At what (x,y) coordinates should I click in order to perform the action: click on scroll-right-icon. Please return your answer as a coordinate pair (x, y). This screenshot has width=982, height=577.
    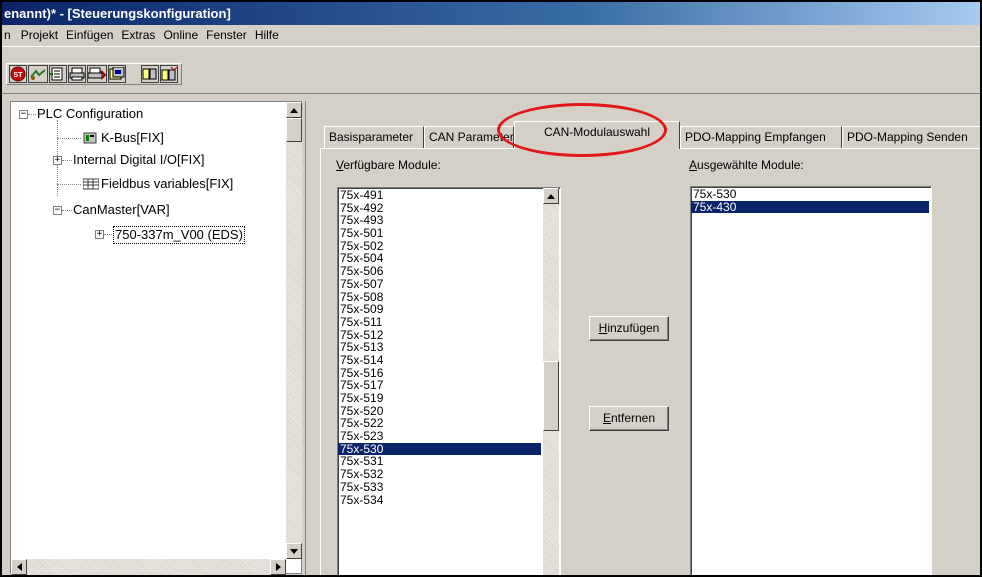
    Looking at the image, I should click on (278, 567).